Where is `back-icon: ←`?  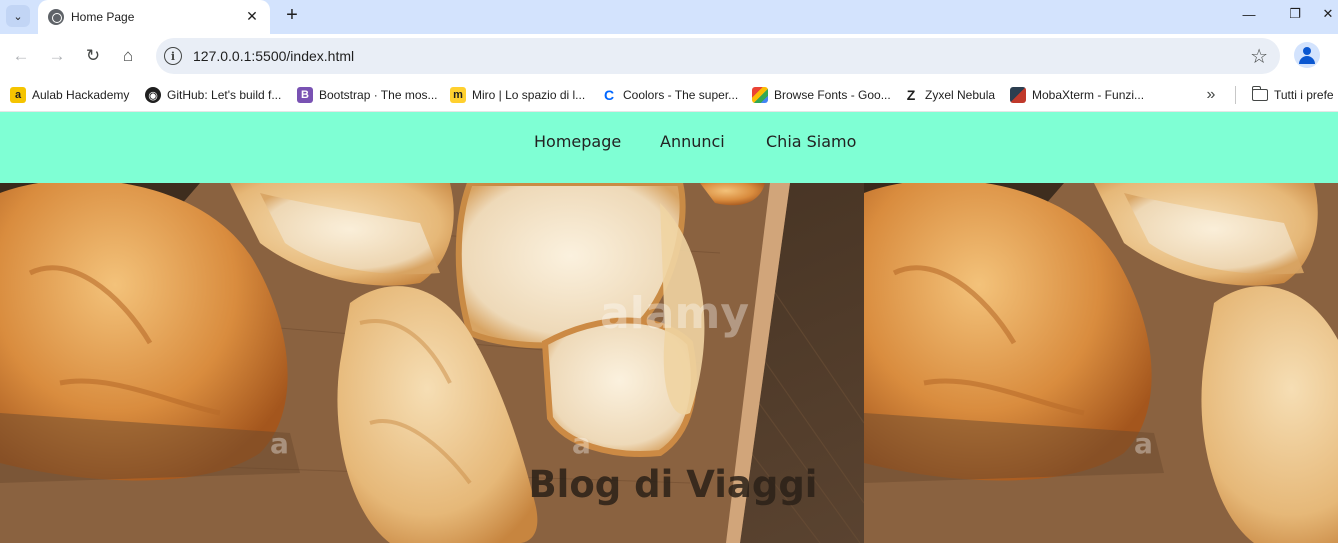 back-icon: ← is located at coordinates (21, 56).